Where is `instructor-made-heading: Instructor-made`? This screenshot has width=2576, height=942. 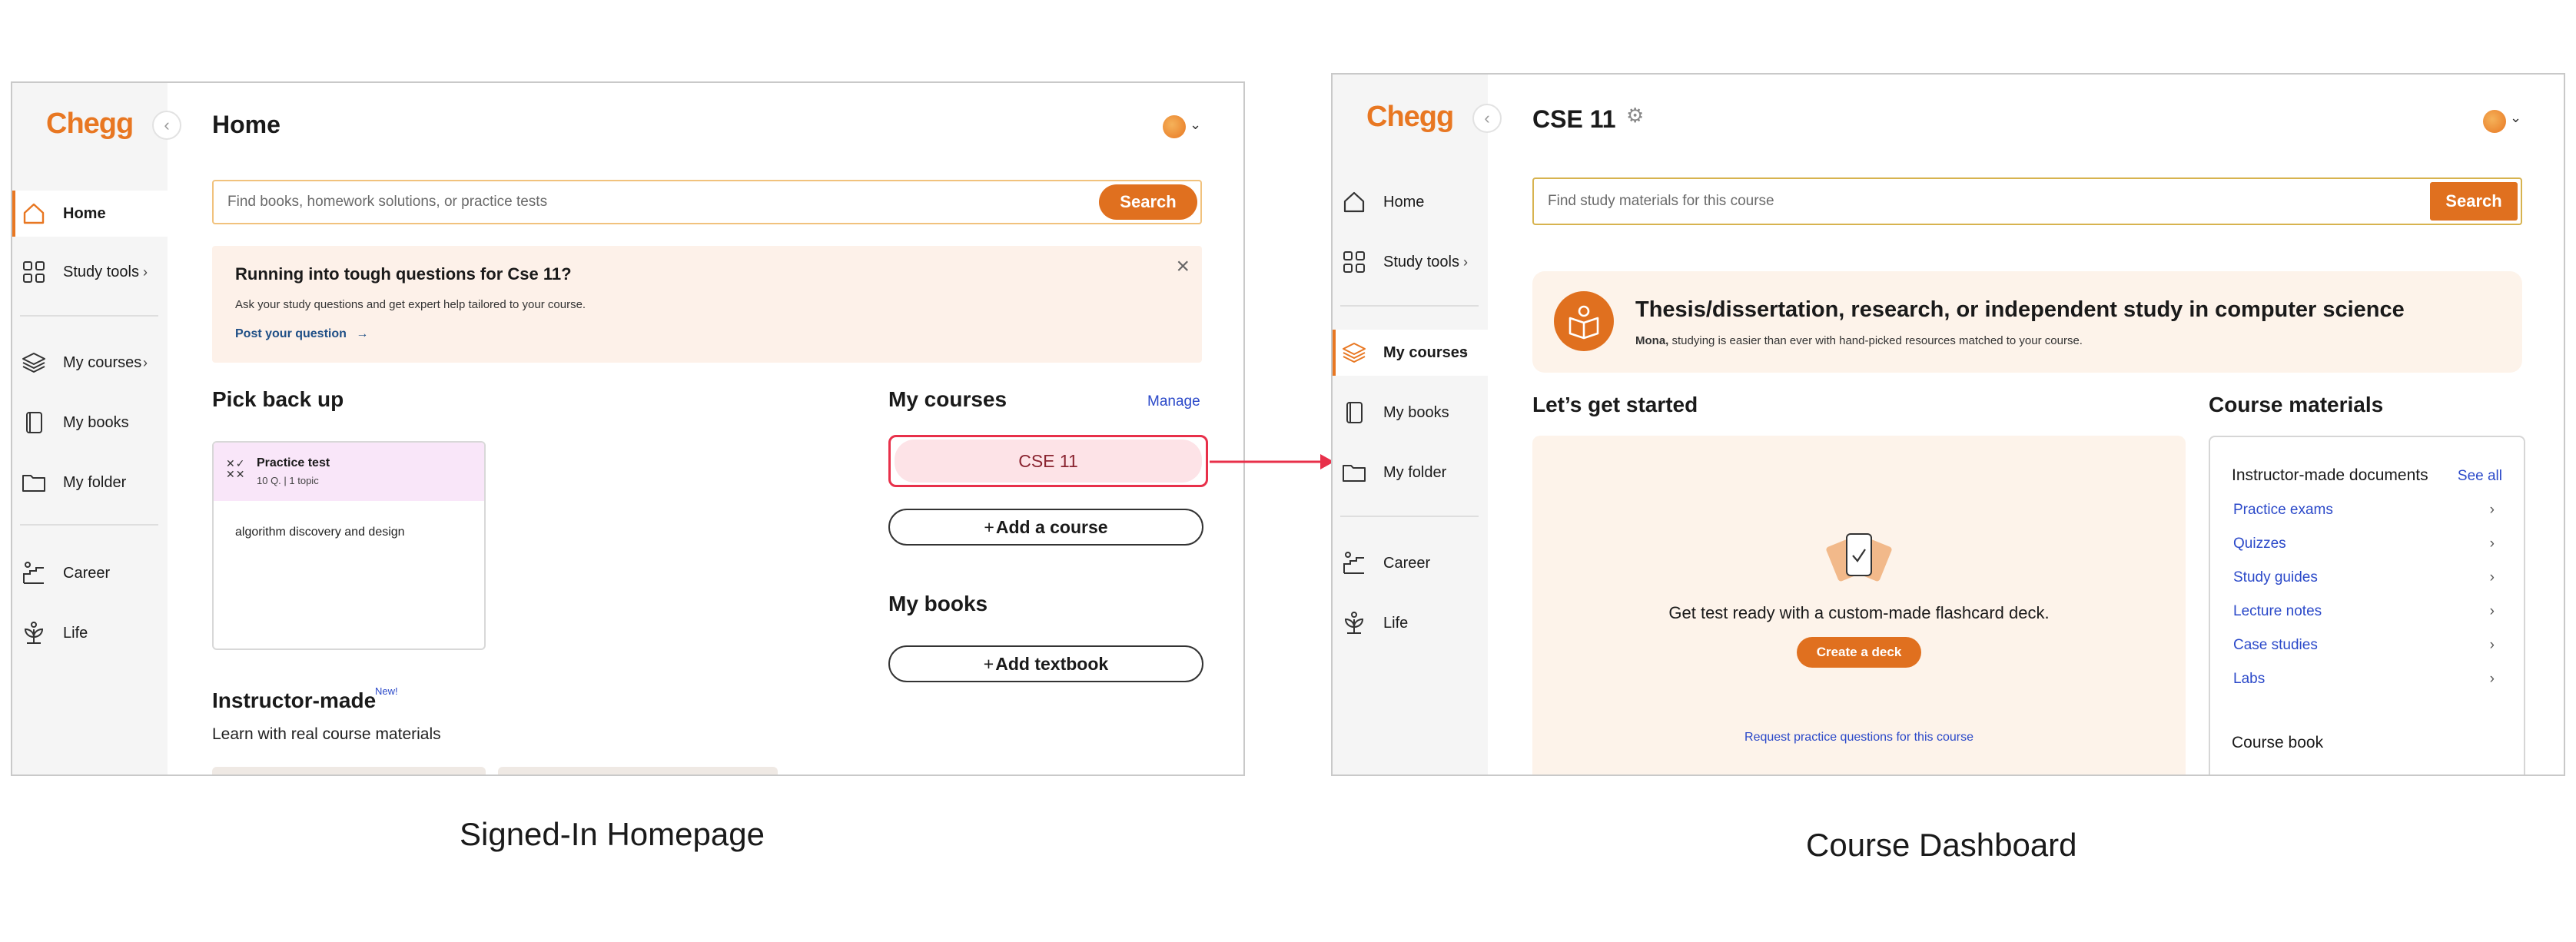 instructor-made-heading: Instructor-made is located at coordinates (294, 700).